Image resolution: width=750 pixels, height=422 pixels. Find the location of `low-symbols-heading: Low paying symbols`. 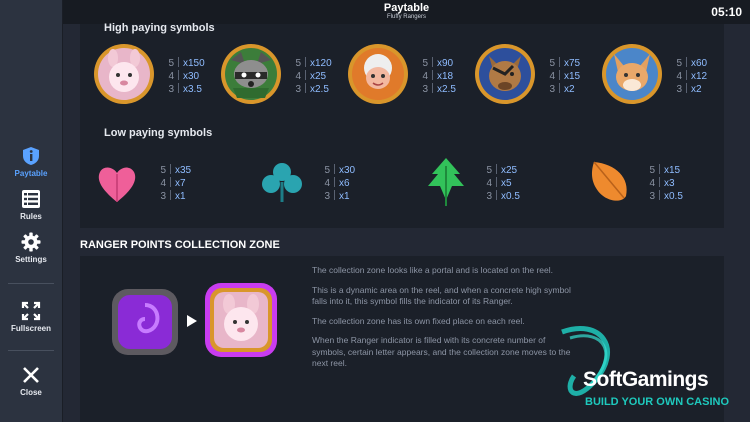

low-symbols-heading: Low paying symbols is located at coordinates (158, 133).